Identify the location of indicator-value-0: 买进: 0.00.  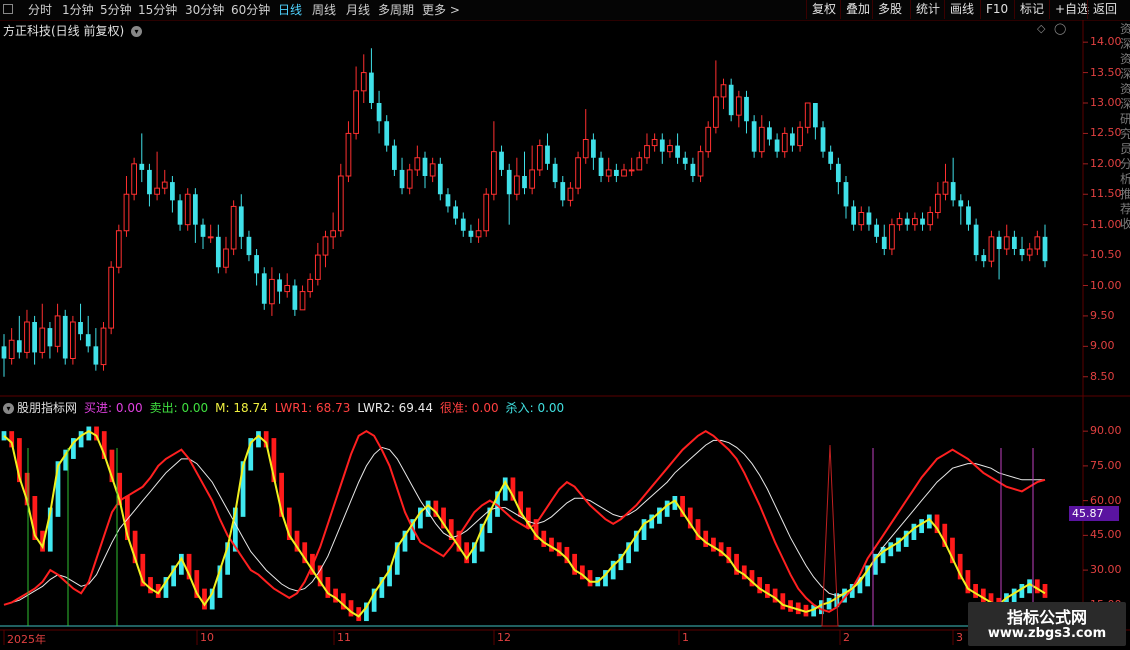
(113, 408).